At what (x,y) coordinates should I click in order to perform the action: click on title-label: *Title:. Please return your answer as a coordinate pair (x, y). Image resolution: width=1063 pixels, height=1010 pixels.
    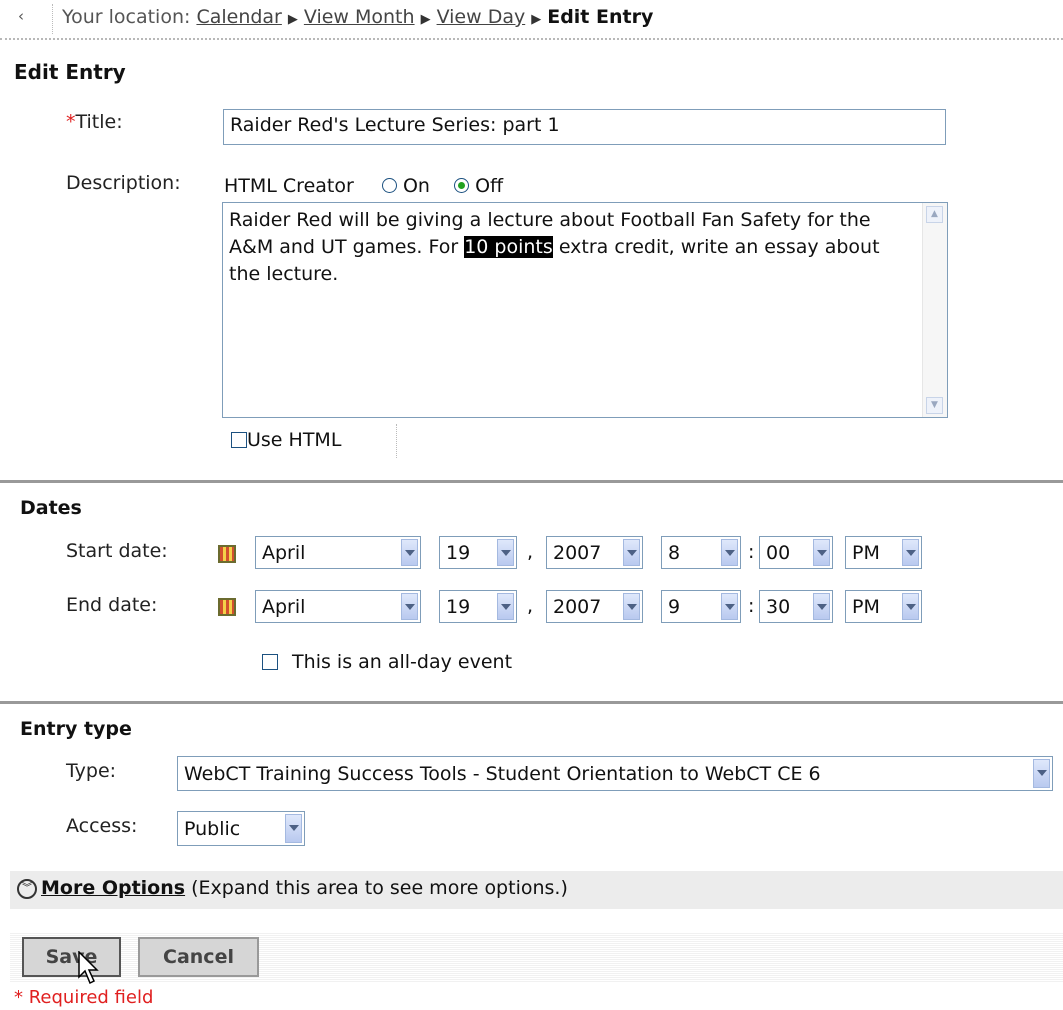
    Looking at the image, I should click on (94, 122).